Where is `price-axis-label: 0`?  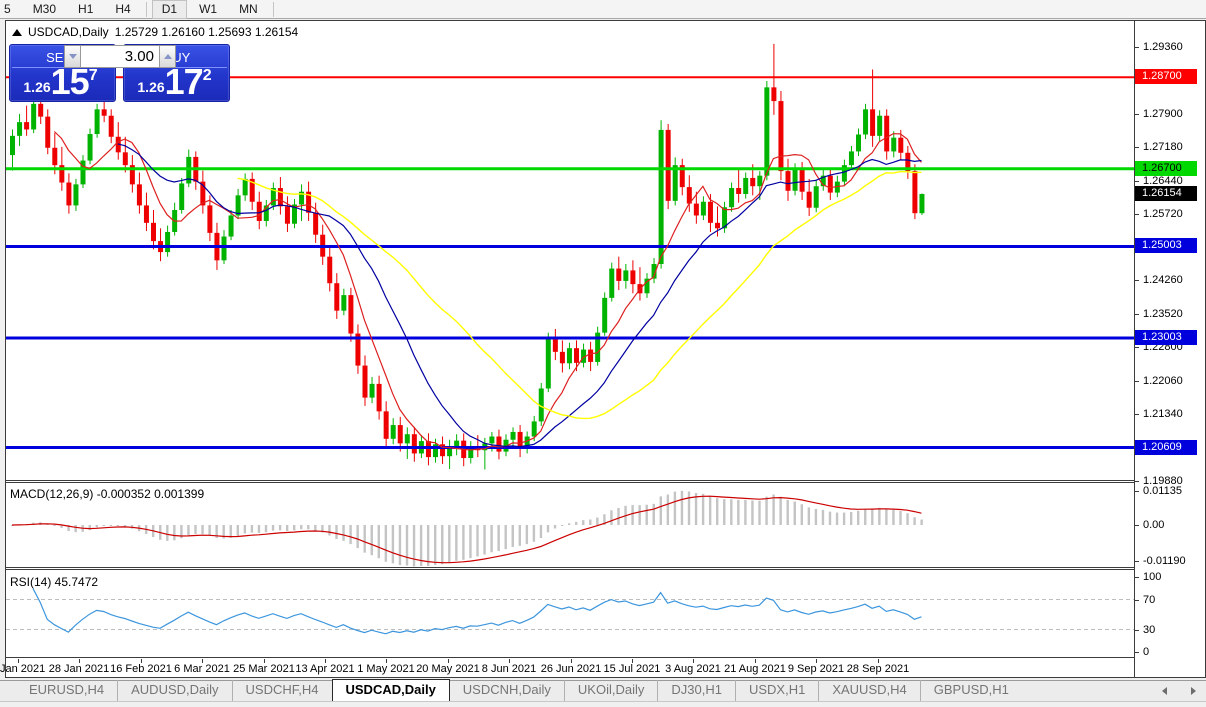
price-axis-label: 0 is located at coordinates (1146, 652).